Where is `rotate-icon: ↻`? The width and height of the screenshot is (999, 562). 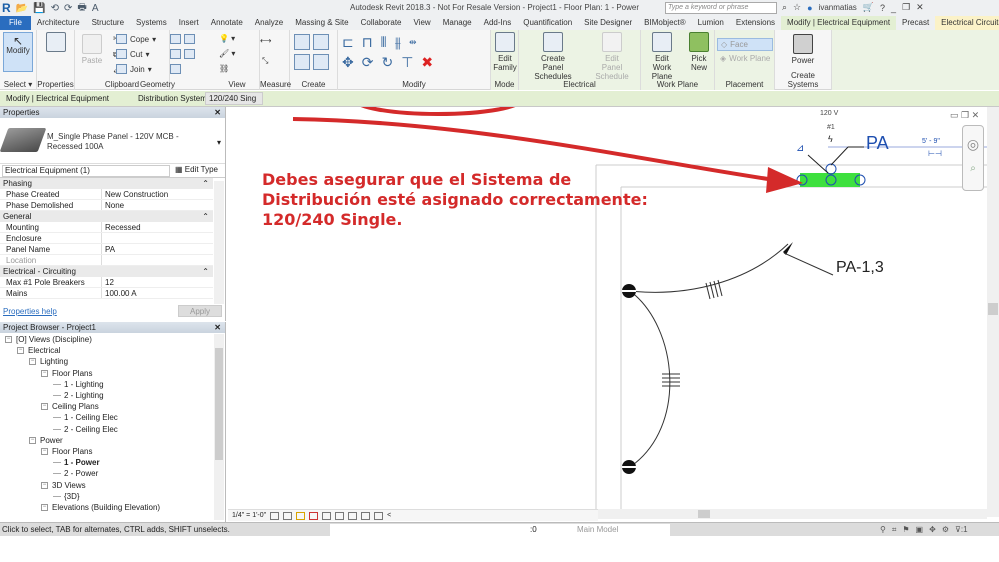 rotate-icon: ↻ is located at coordinates (387, 62).